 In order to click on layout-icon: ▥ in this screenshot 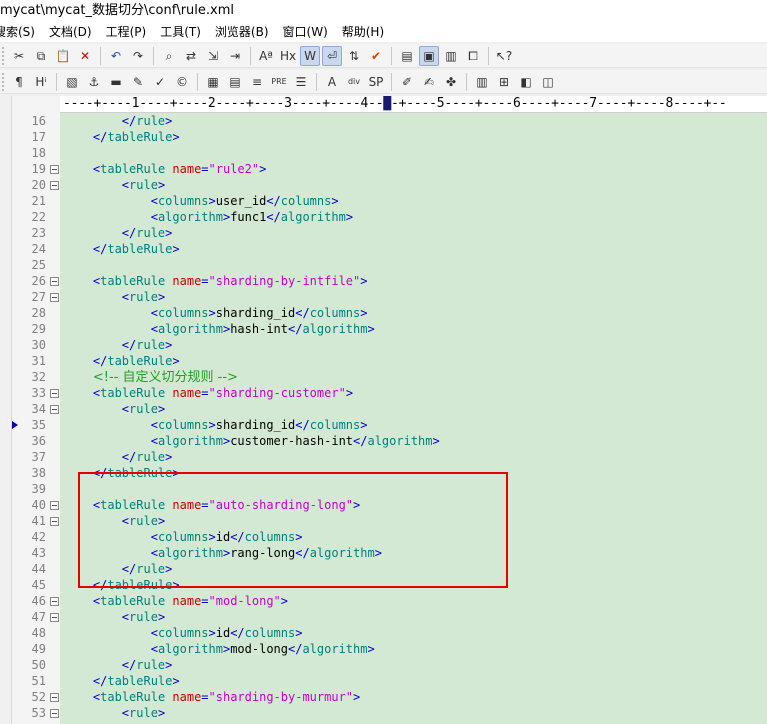, I will do `click(482, 82)`.